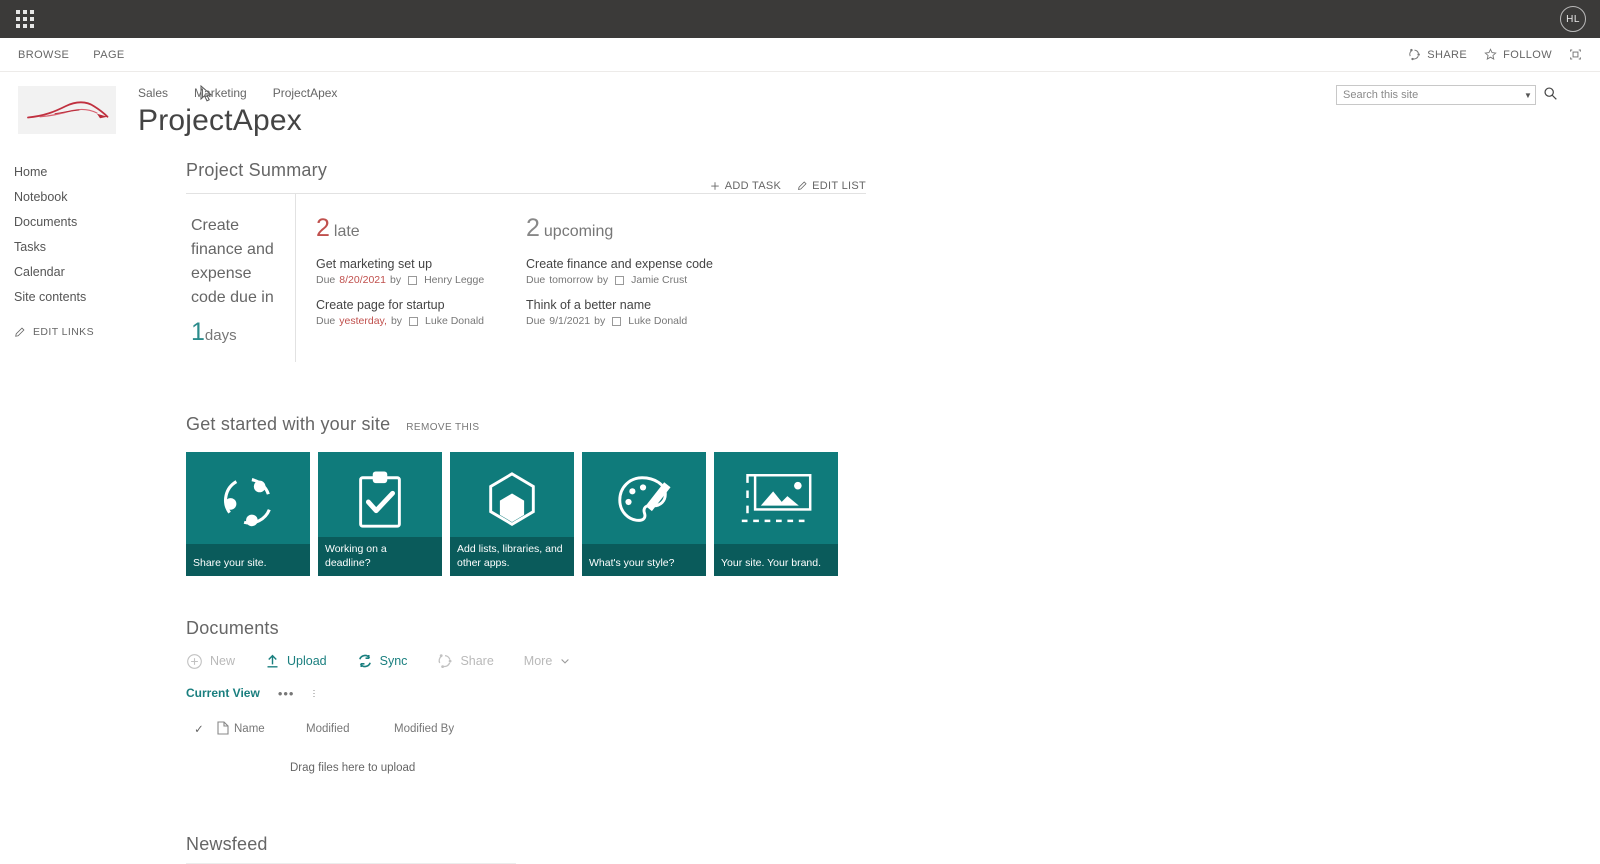 The height and width of the screenshot is (864, 1600). I want to click on column-header-name: Name, so click(270, 729).